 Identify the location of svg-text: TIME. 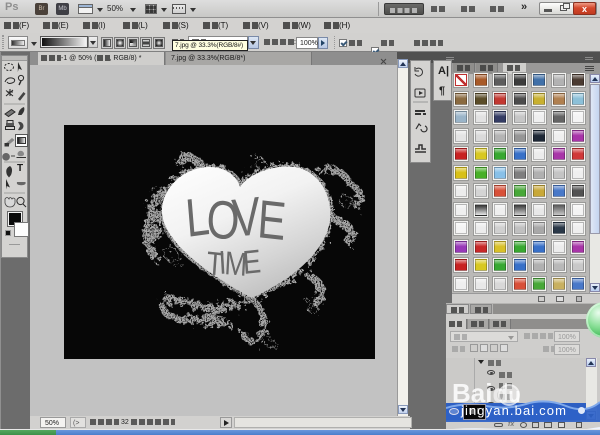
(233, 264).